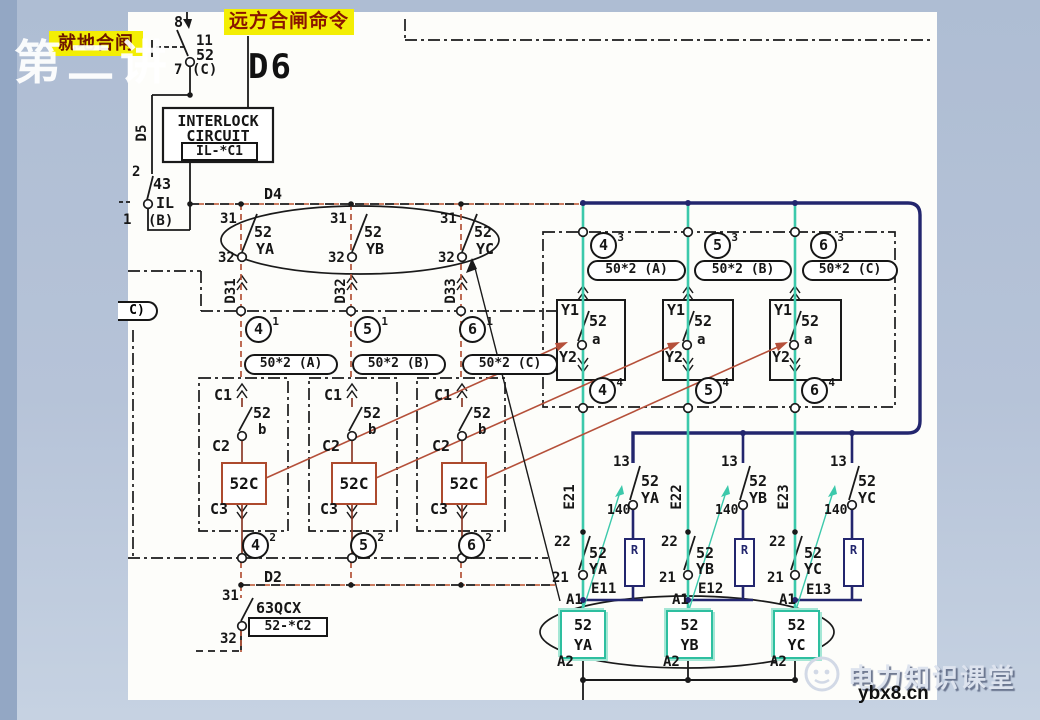  Describe the element at coordinates (781, 357) in the screenshot. I see `terminal-y2: Y2` at that location.